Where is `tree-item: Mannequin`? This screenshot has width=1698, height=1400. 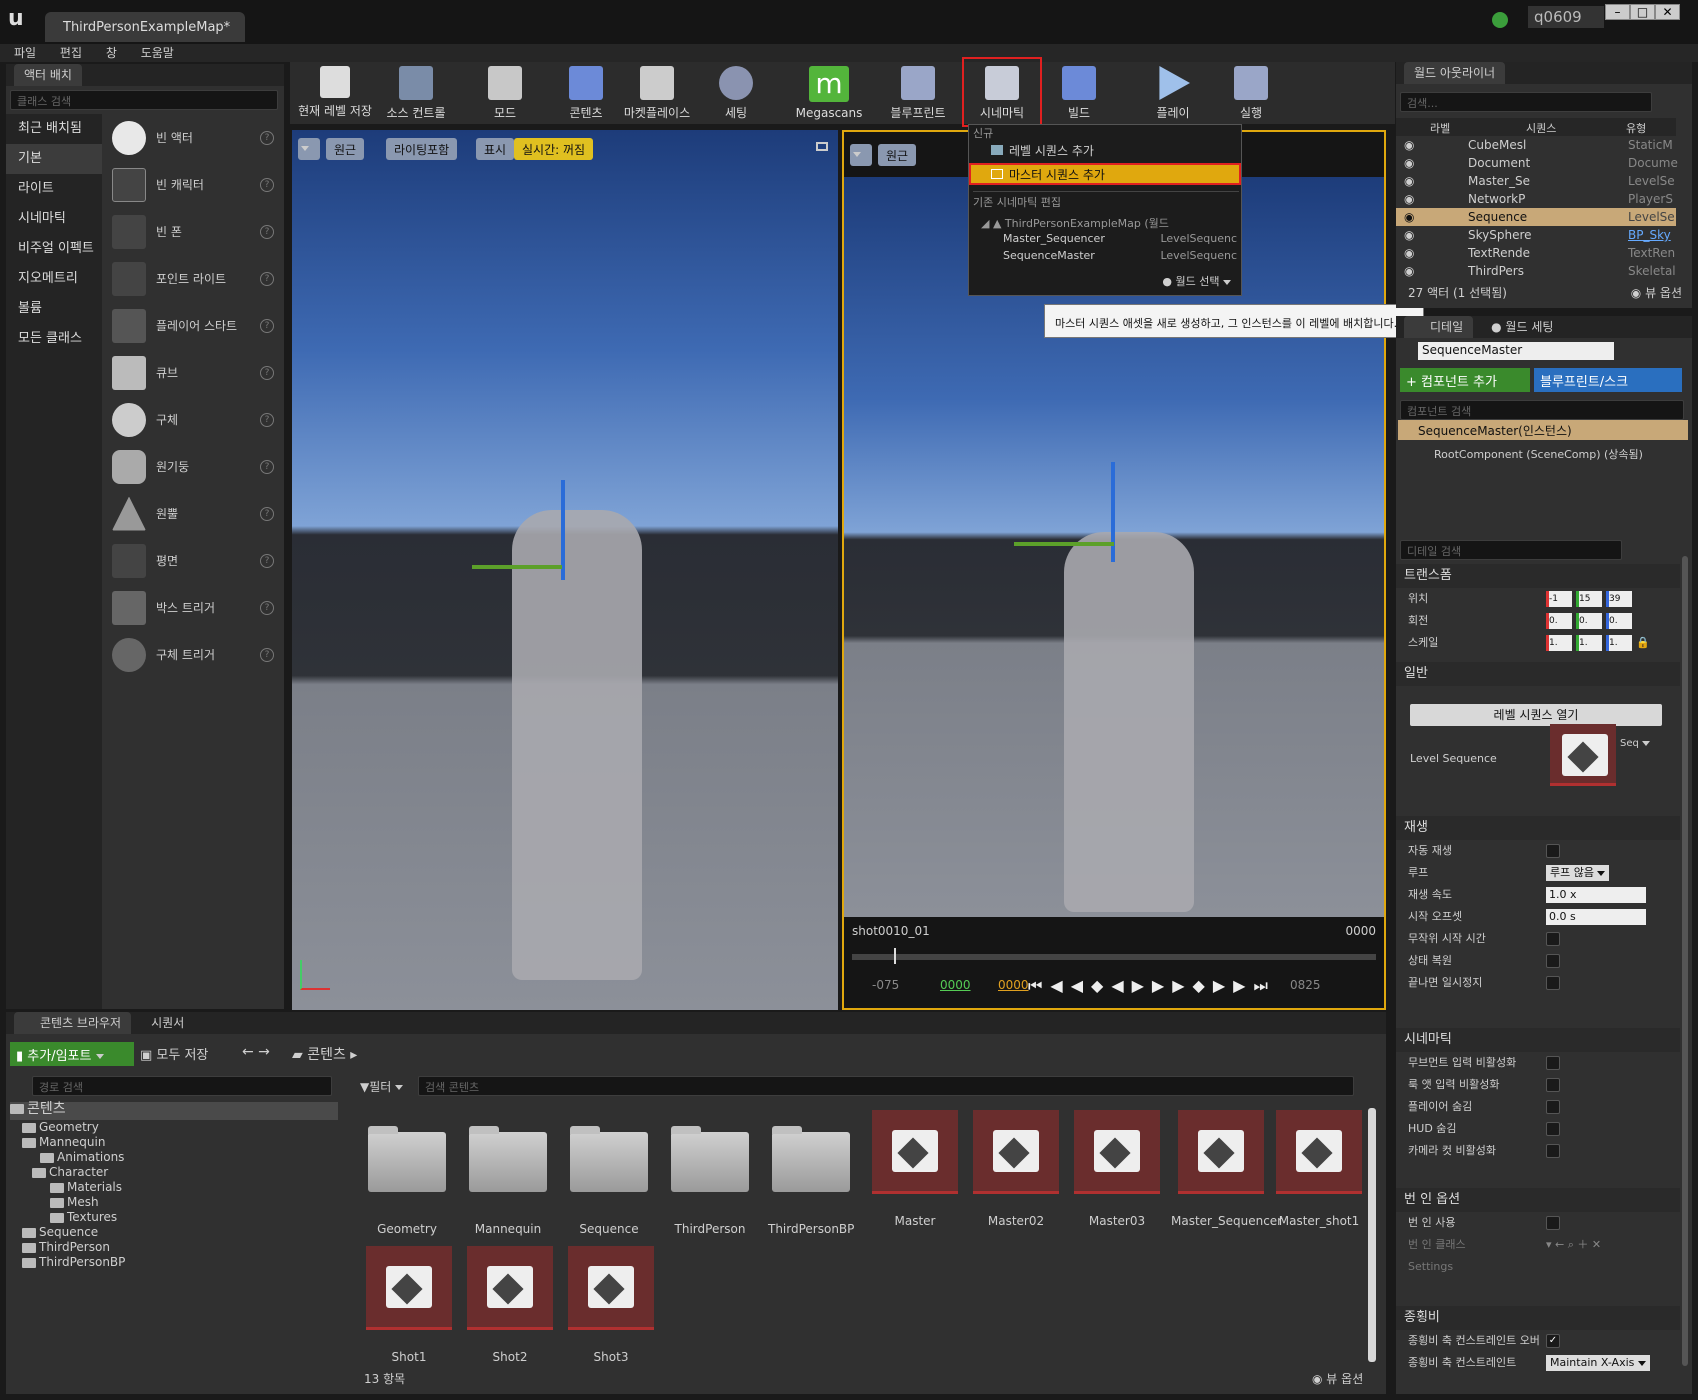
tree-item: Mannequin is located at coordinates (174, 1142).